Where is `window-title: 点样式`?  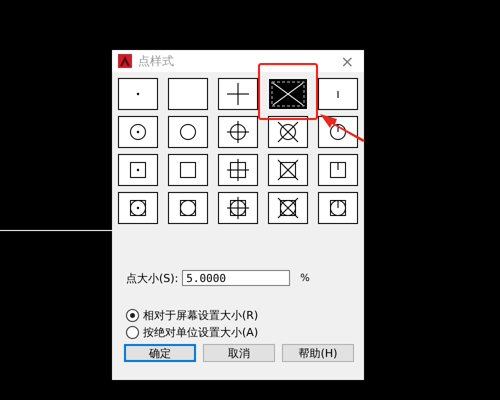
window-title: 点样式 is located at coordinates (156, 61).